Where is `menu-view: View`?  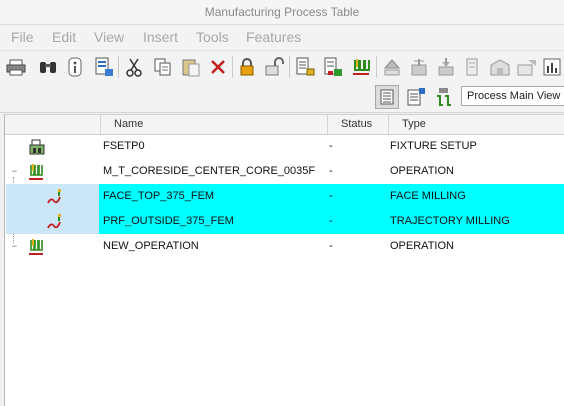
menu-view: View is located at coordinates (109, 37).